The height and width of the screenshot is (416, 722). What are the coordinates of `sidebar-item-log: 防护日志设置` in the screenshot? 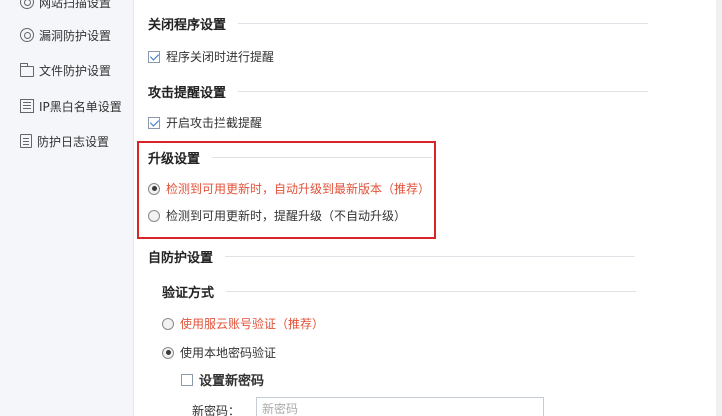 It's located at (64, 141).